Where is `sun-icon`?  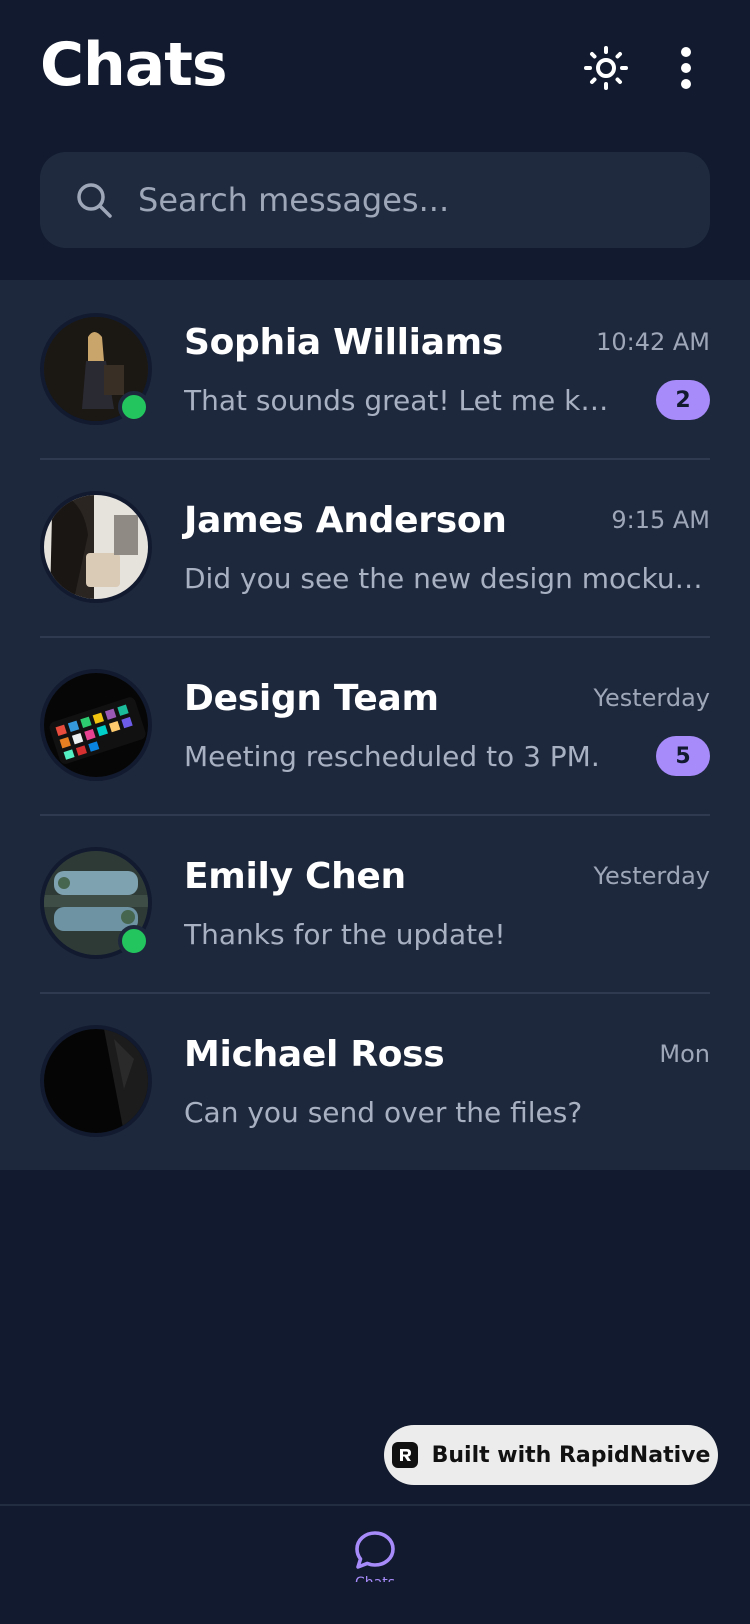
sun-icon is located at coordinates (606, 68).